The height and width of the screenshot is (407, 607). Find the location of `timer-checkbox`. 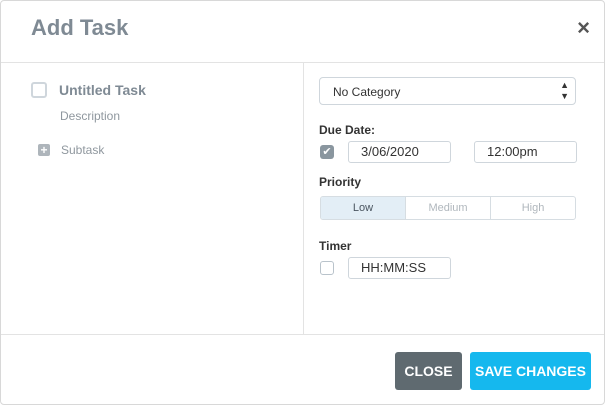

timer-checkbox is located at coordinates (327, 268).